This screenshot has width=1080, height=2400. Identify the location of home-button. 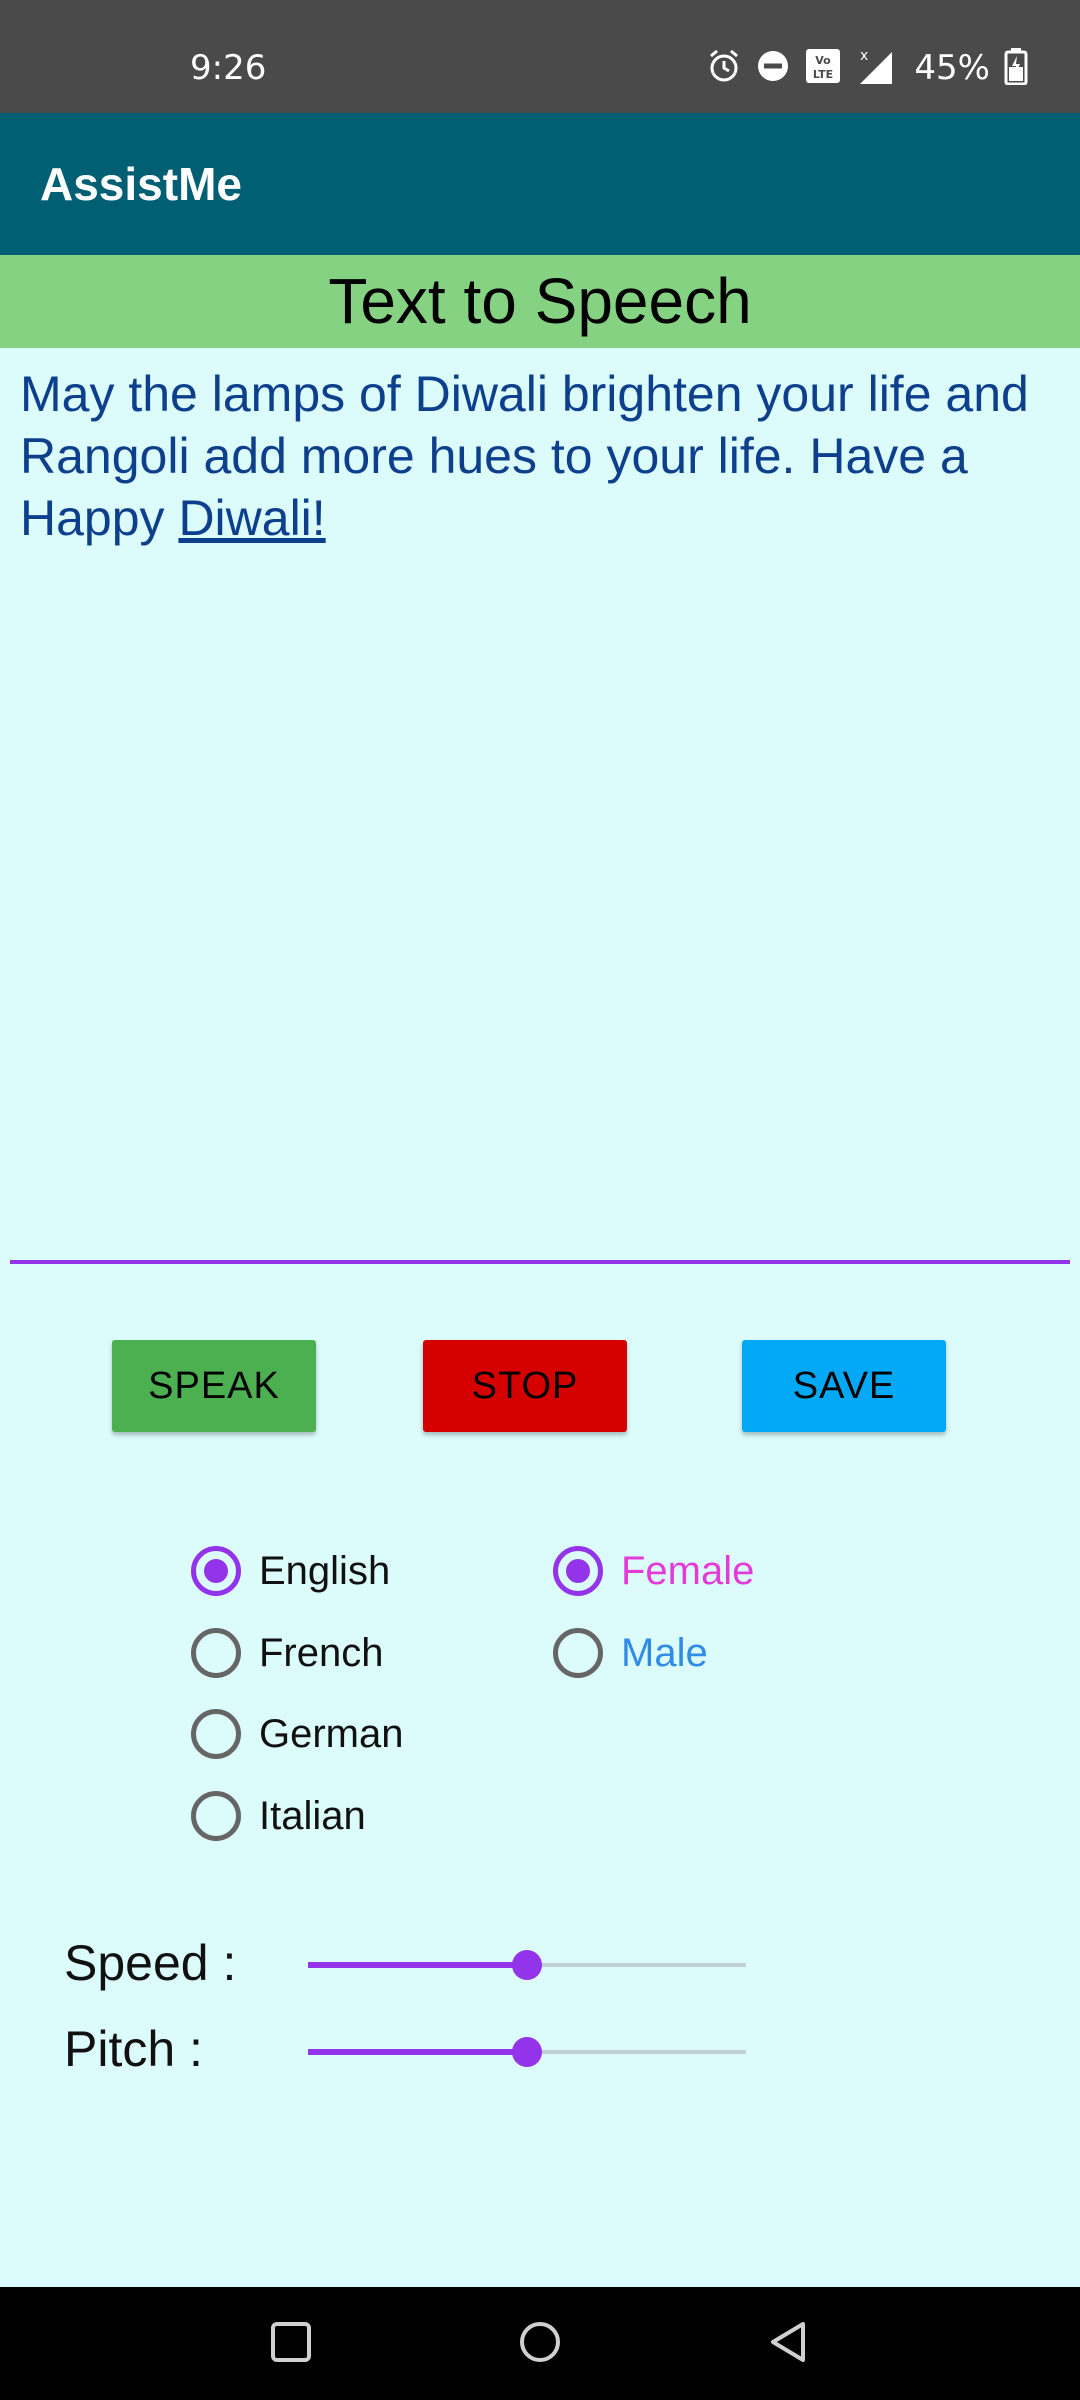
(540, 2343).